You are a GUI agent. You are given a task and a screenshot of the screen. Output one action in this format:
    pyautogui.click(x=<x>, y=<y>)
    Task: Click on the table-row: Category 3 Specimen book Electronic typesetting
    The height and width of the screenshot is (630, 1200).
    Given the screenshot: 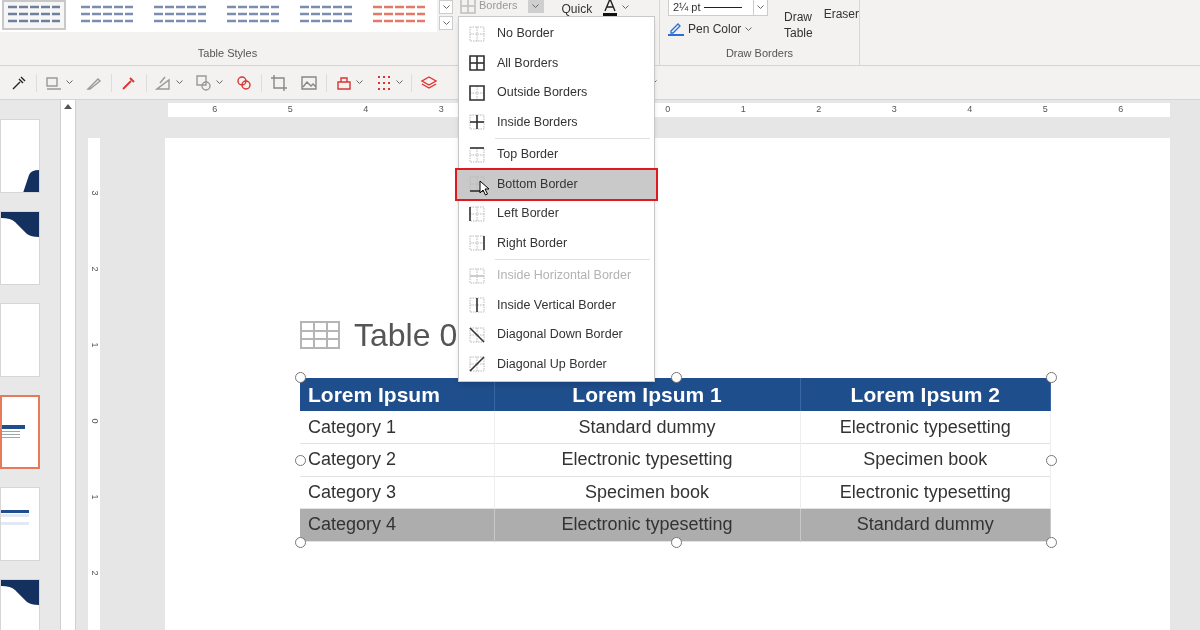 What is the action you would take?
    pyautogui.click(x=675, y=492)
    